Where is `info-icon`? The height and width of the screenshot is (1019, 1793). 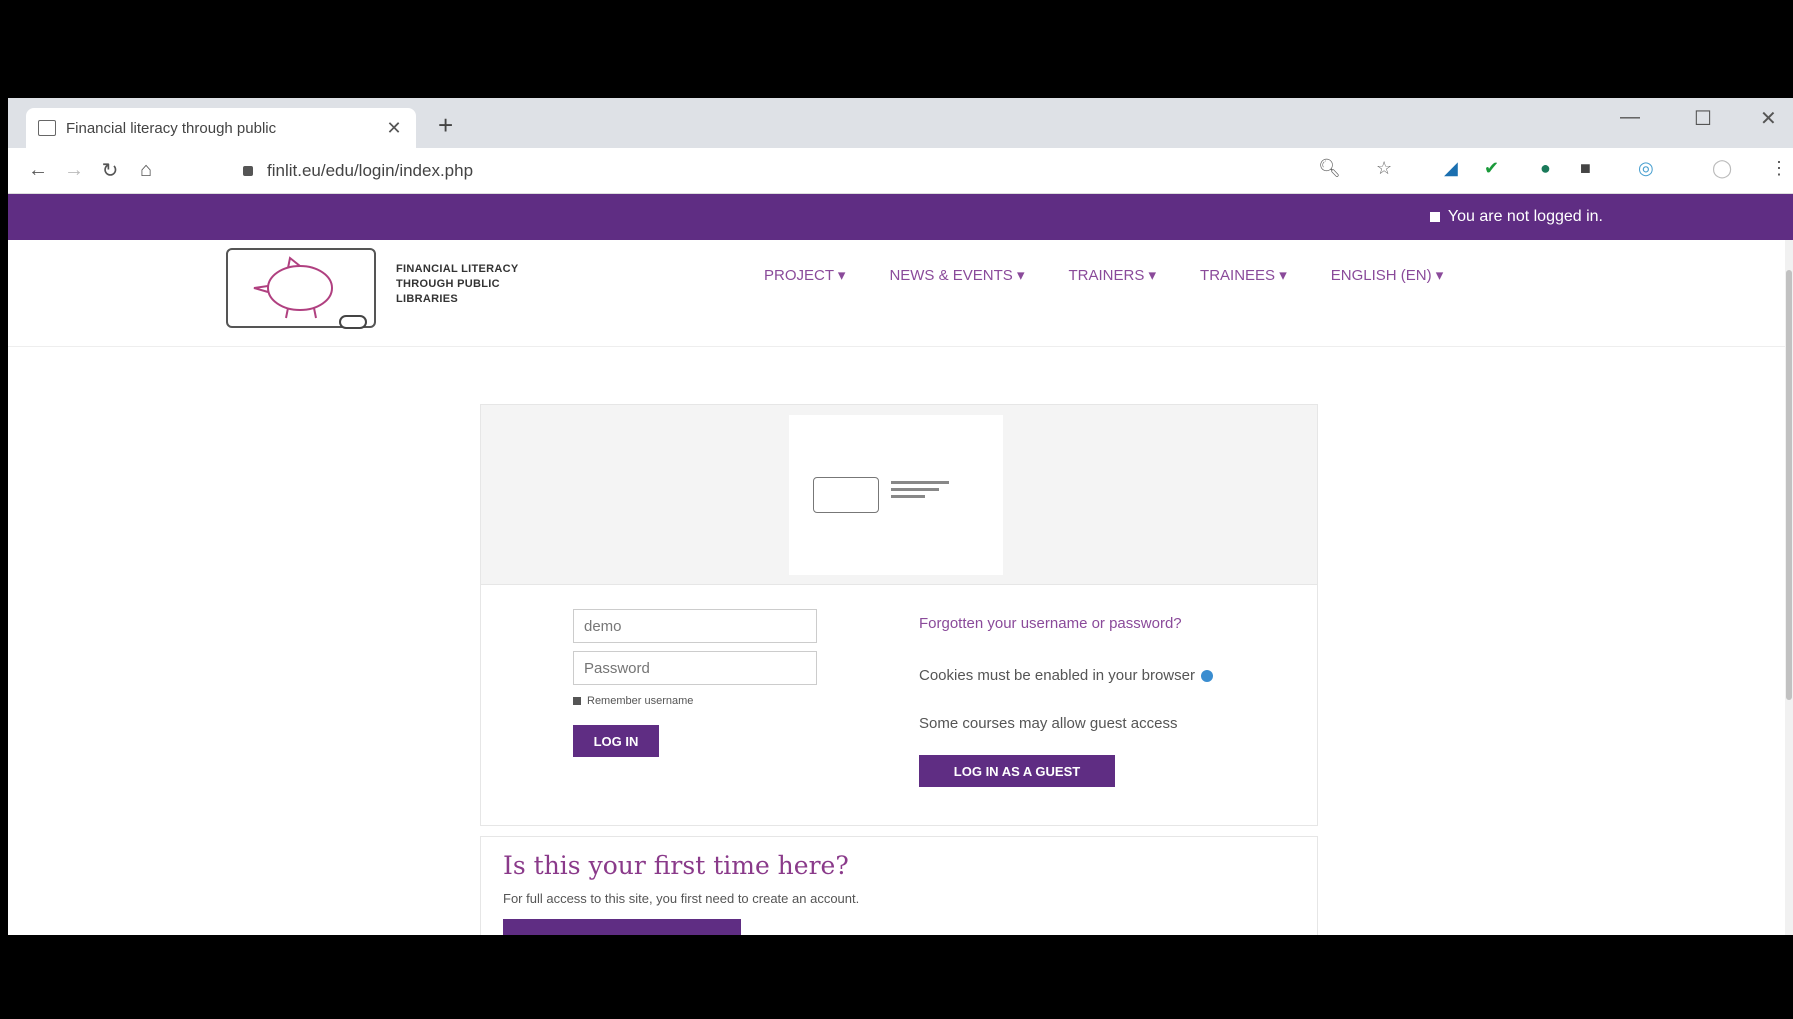
info-icon is located at coordinates (1206, 676).